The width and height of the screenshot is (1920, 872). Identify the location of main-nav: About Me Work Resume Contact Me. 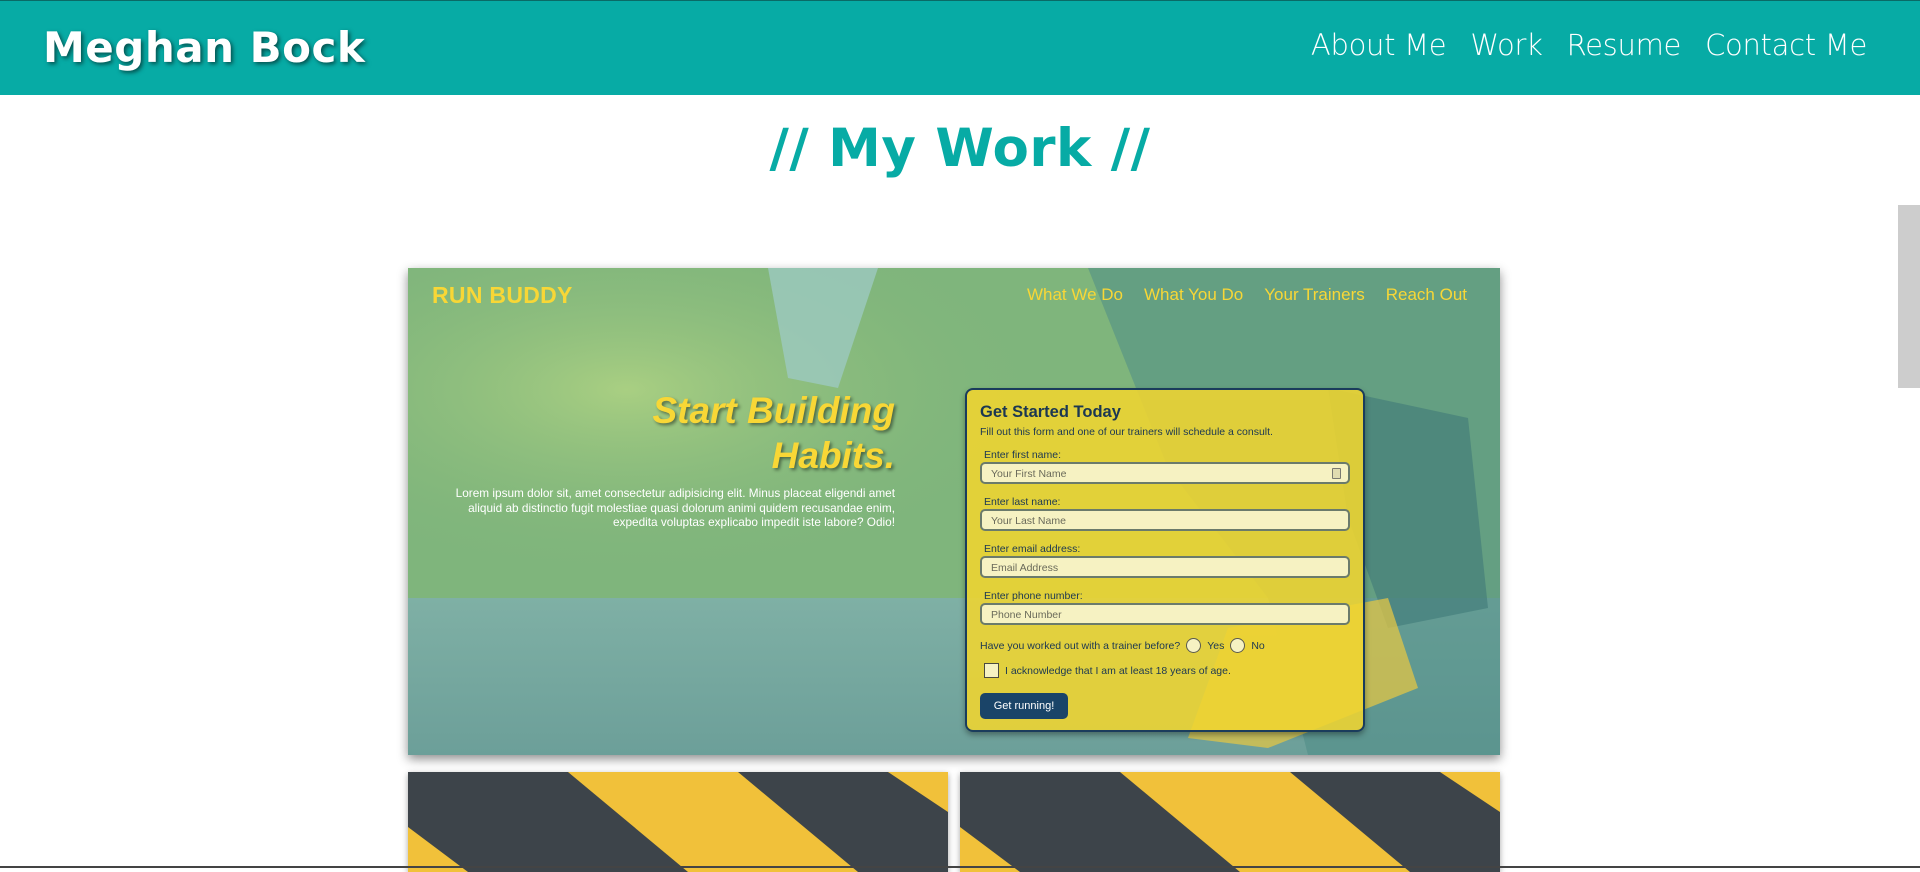
(1589, 45).